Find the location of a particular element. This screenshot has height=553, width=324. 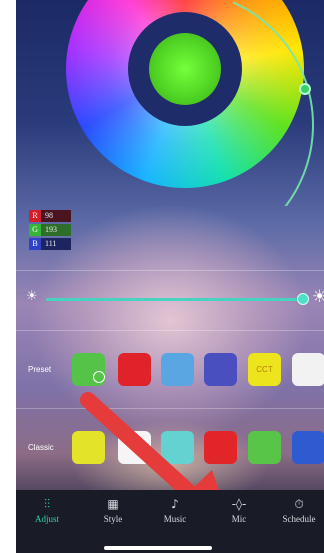

microphone-icon: -◊- is located at coordinates (239, 504).